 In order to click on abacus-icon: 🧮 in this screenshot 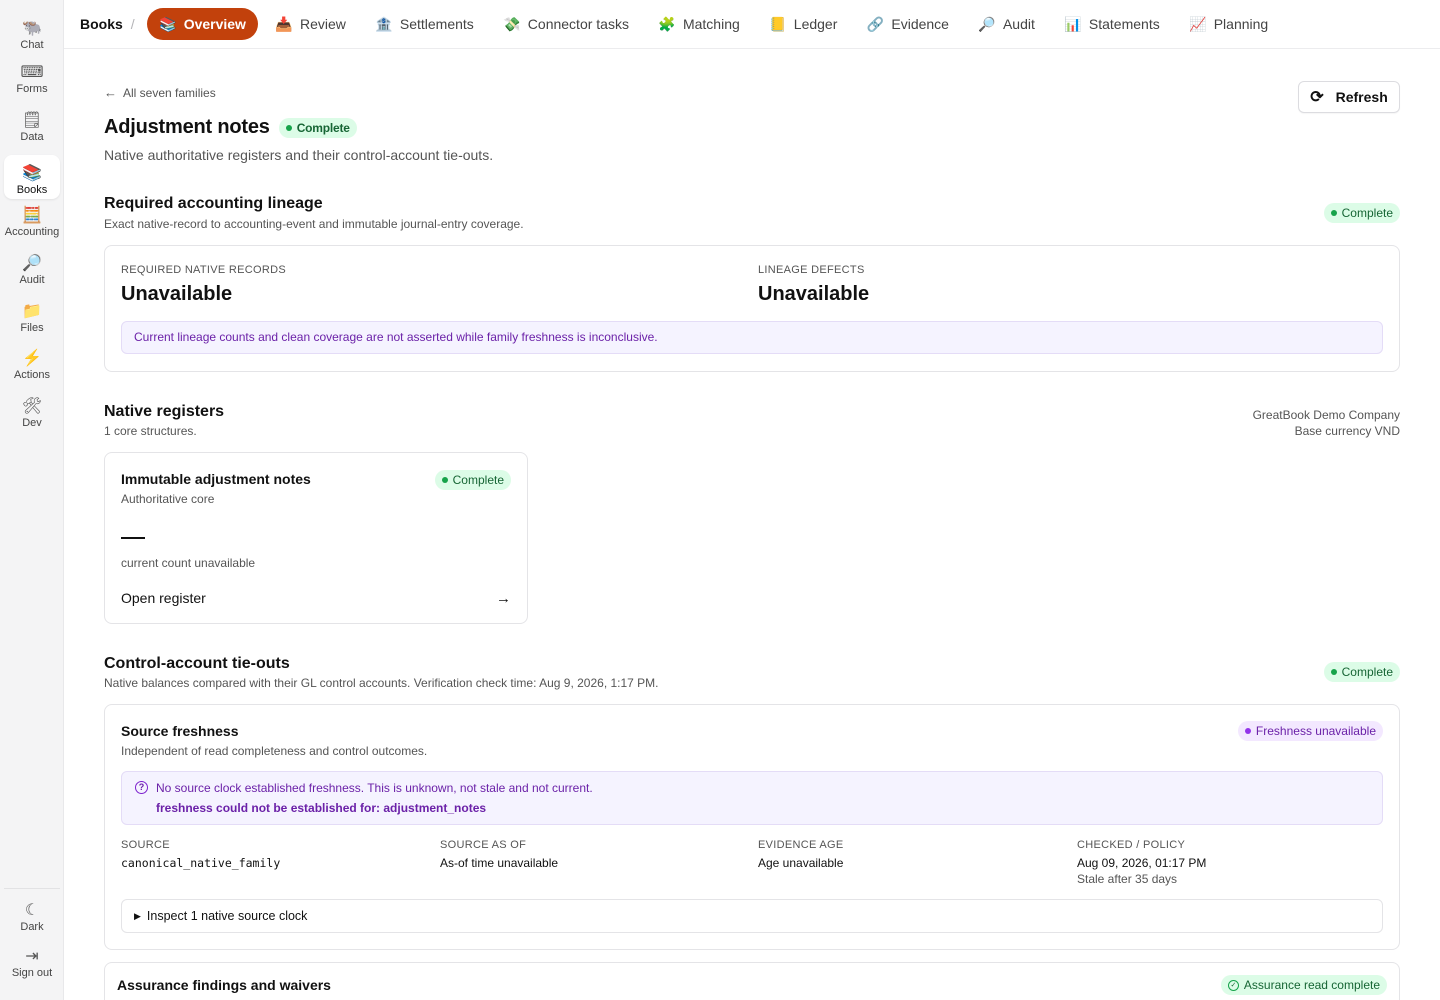, I will do `click(32, 215)`.